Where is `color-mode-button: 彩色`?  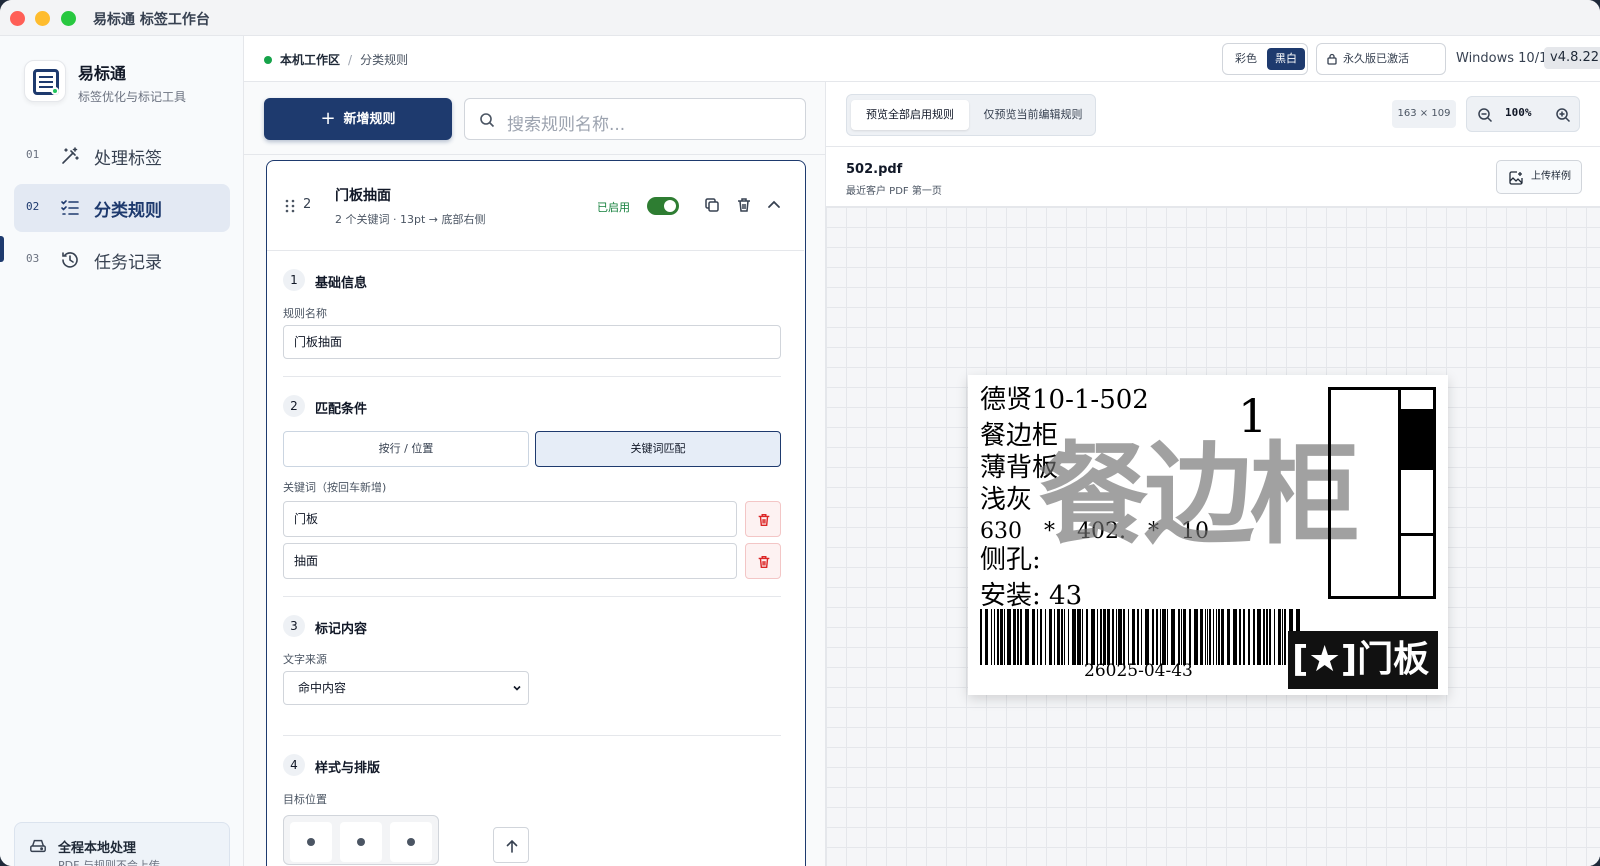
color-mode-button: 彩色 is located at coordinates (1246, 59).